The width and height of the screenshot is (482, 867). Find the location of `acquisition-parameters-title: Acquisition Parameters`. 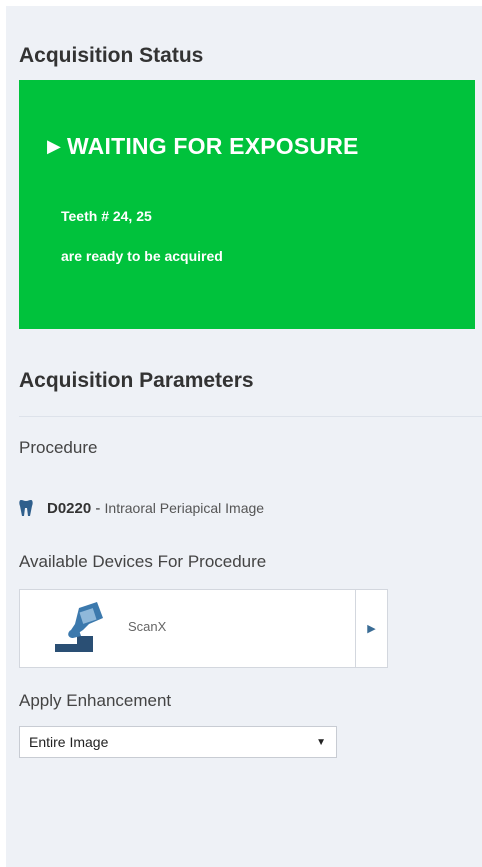

acquisition-parameters-title: Acquisition Parameters is located at coordinates (136, 380).